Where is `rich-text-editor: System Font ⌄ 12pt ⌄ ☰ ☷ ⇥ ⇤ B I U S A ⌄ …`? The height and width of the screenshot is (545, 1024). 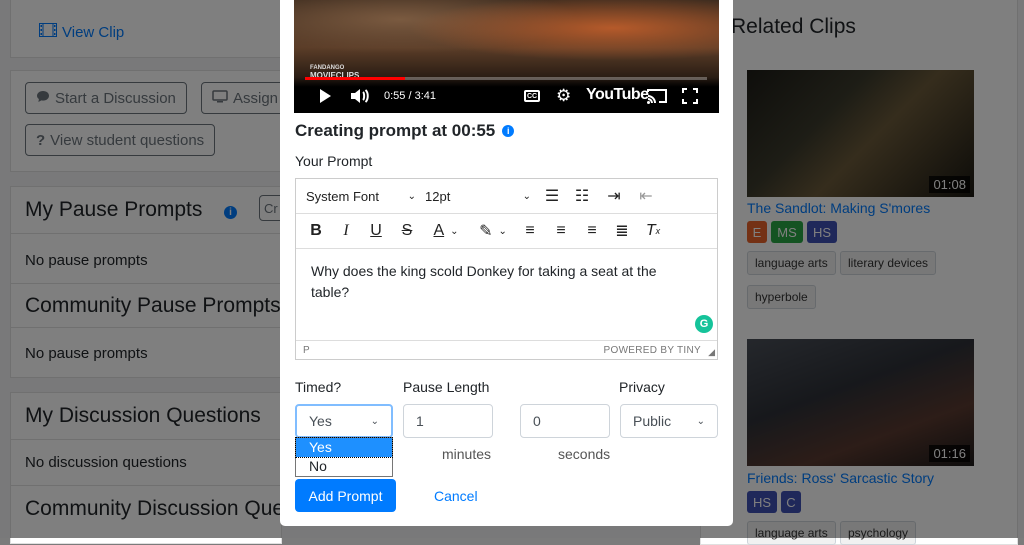
rich-text-editor: System Font ⌄ 12pt ⌄ ☰ ☷ ⇥ ⇤ B I U S A ⌄ … is located at coordinates (506, 269).